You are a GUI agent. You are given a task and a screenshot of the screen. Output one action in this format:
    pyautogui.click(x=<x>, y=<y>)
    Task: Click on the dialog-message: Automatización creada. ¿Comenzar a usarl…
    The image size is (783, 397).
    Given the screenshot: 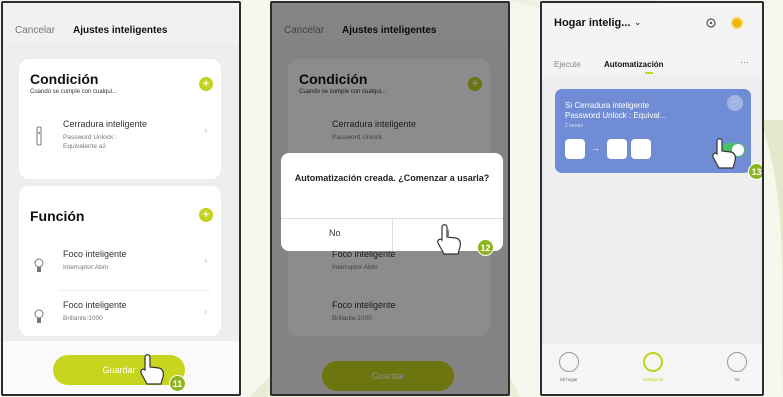 What is the action you would take?
    pyautogui.click(x=392, y=178)
    